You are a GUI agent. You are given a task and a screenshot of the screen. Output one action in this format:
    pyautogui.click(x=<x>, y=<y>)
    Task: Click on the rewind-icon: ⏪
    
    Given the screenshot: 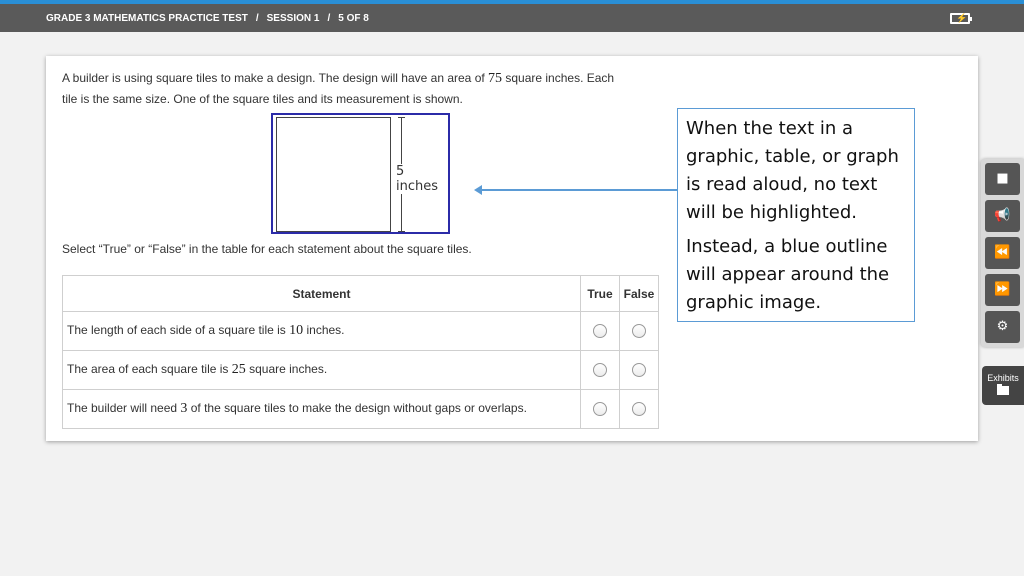 What is the action you would take?
    pyautogui.click(x=1002, y=253)
    